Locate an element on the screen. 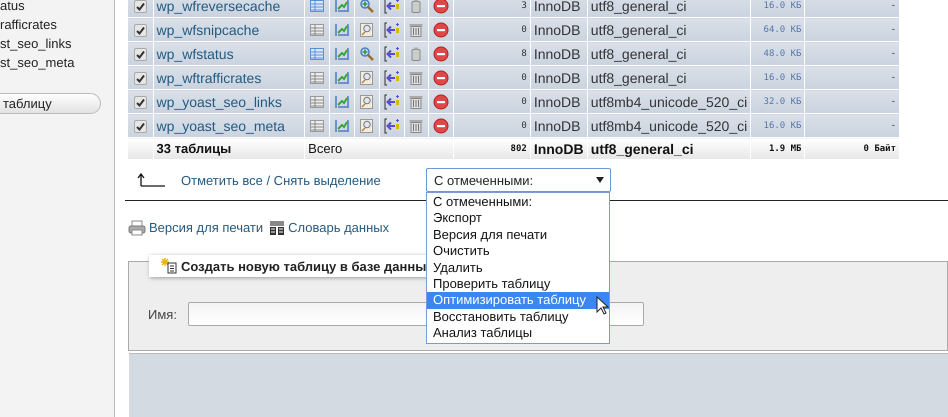  dropdown-option: Очистить is located at coordinates (518, 251).